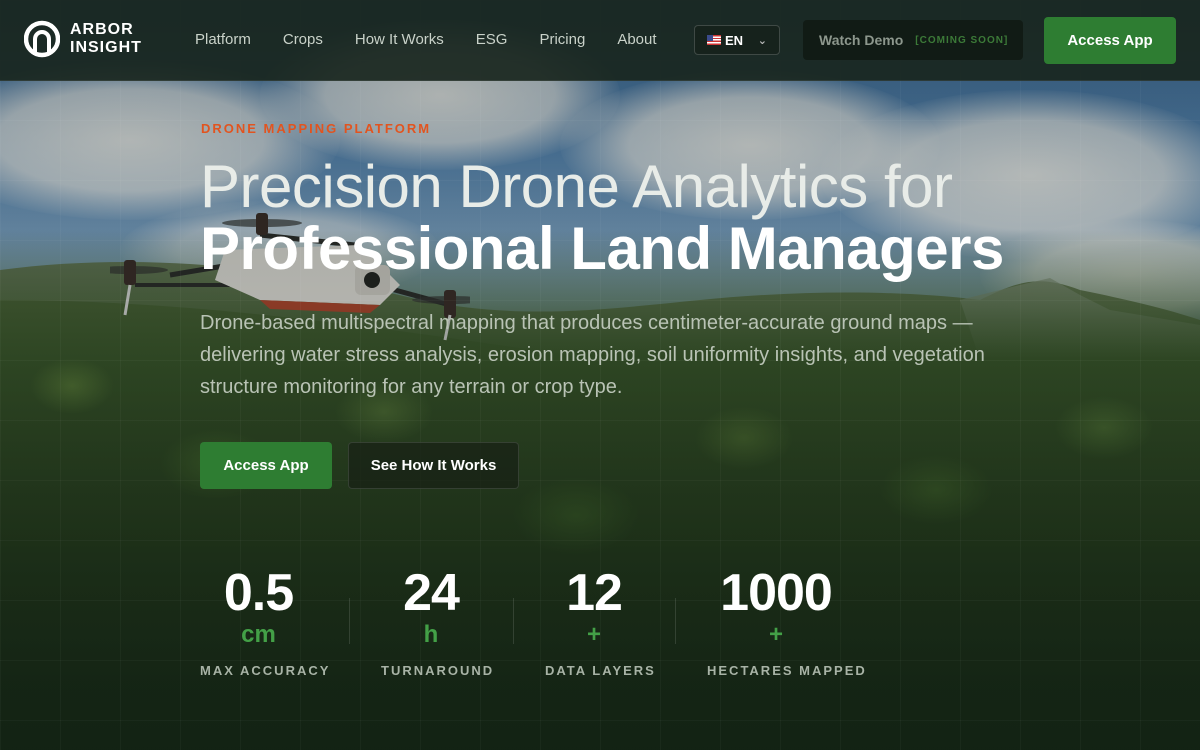 The image size is (1200, 750). I want to click on stat-turnaround: 24 h TURNAROUND, so click(438, 621).